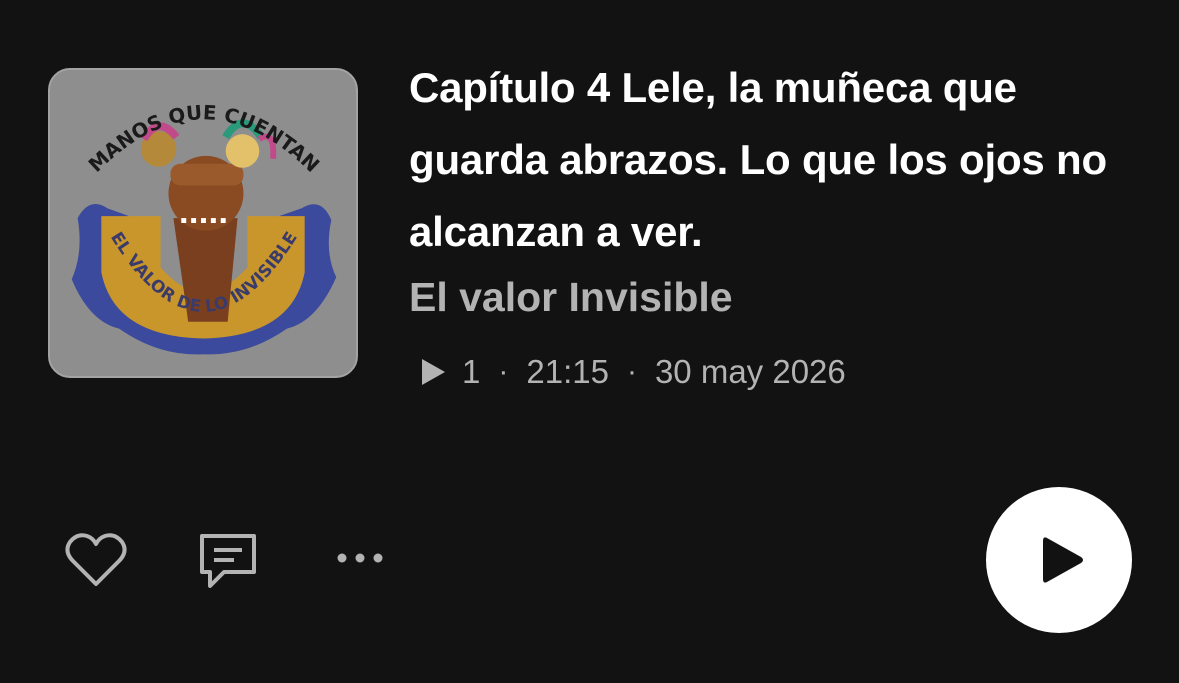  I want to click on episode-meta: 1 · 21:15 · 30 may 2026, so click(632, 372).